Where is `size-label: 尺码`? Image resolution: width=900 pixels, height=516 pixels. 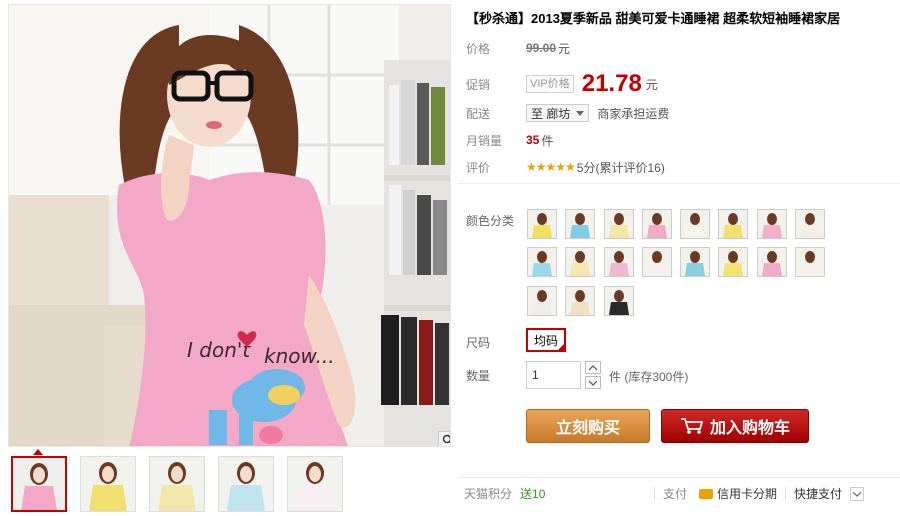 size-label: 尺码 is located at coordinates (478, 343).